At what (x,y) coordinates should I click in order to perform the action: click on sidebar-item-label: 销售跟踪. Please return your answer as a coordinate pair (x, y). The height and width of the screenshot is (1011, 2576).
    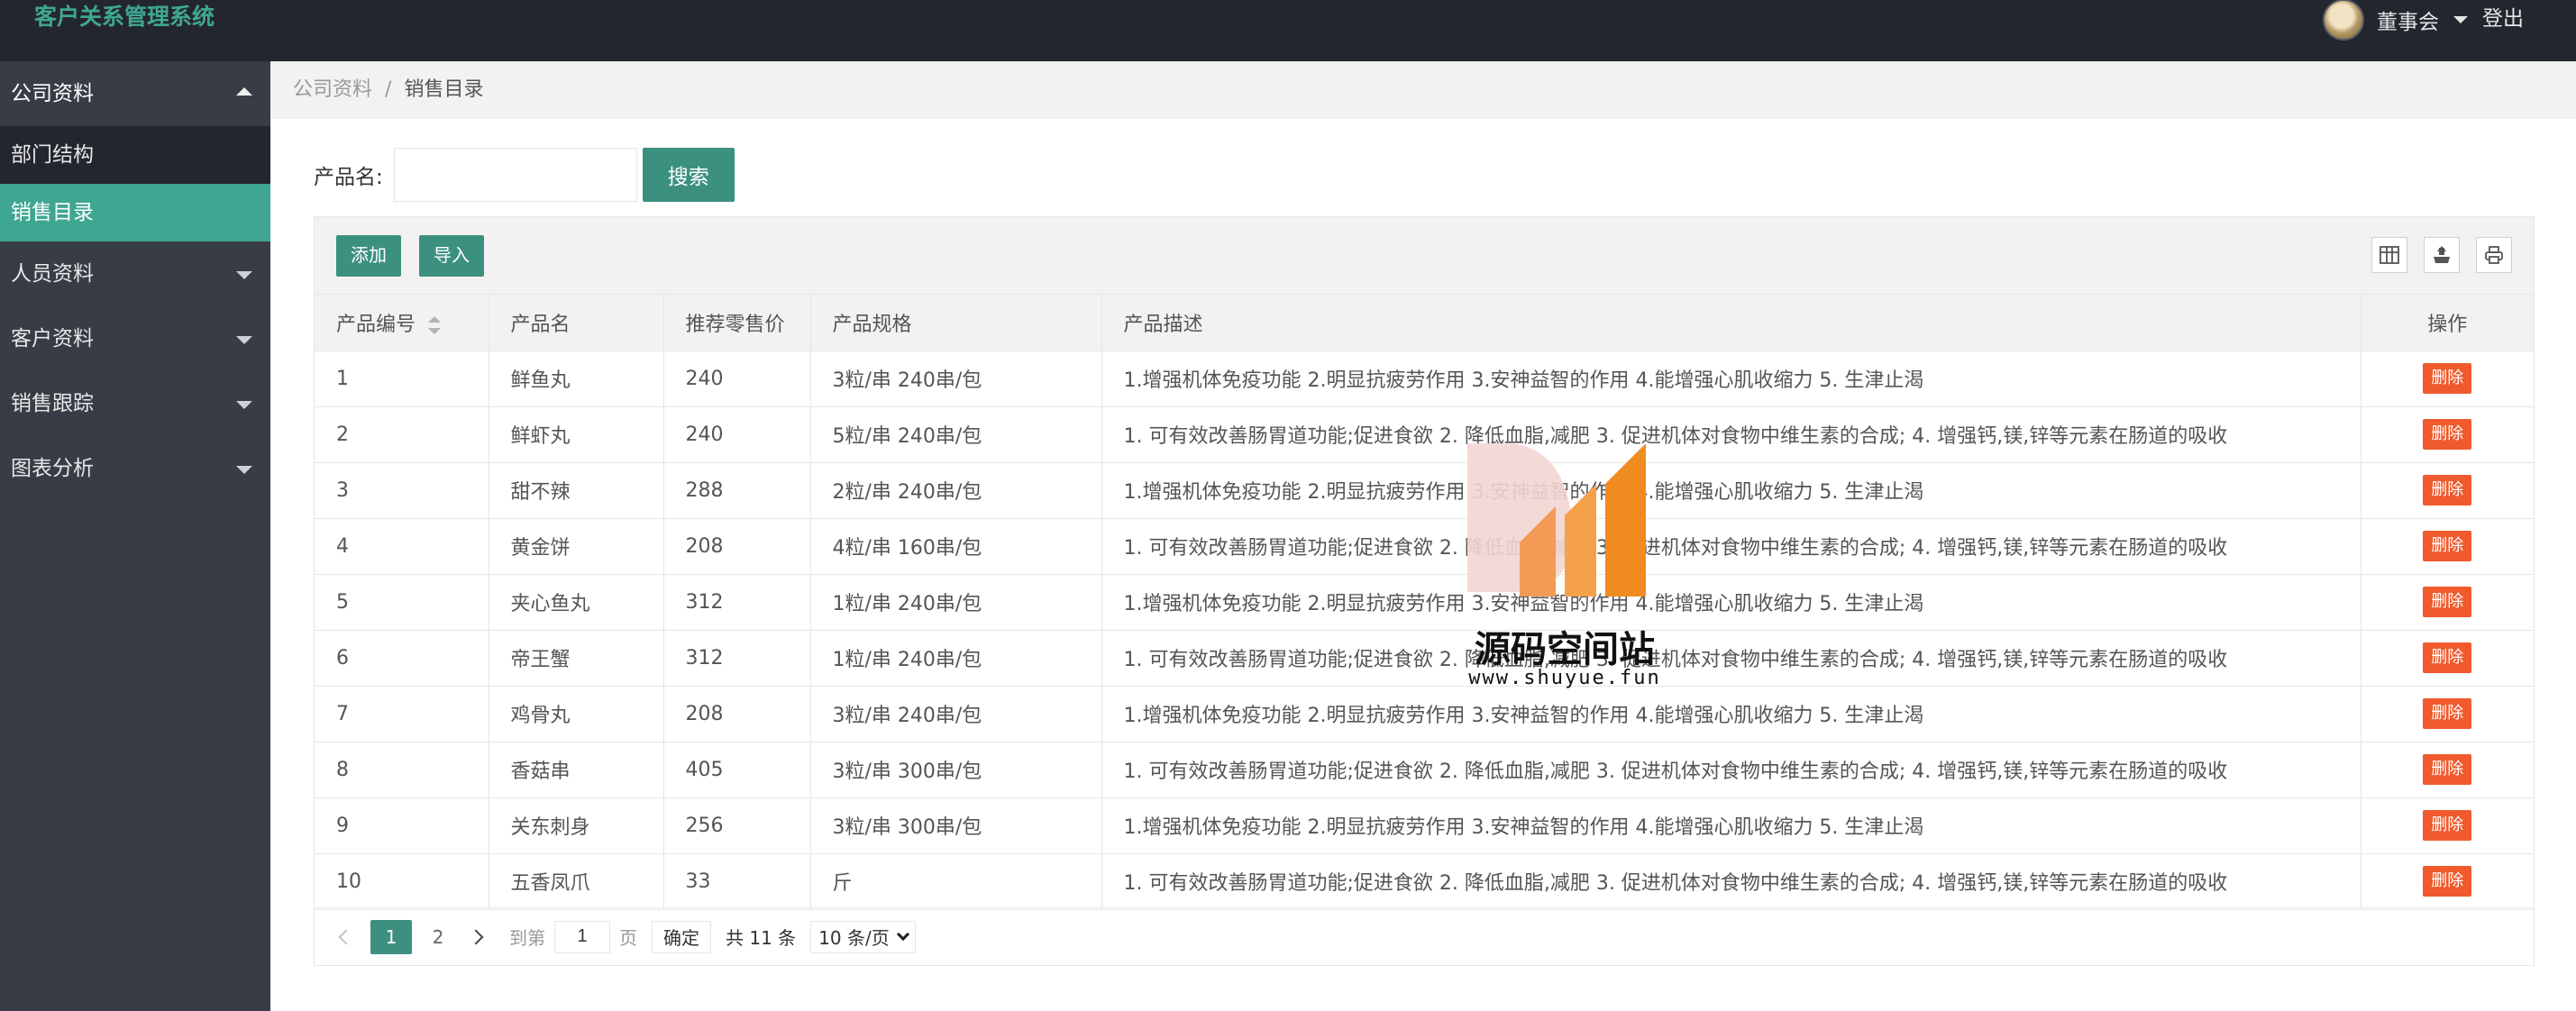
    Looking at the image, I should click on (52, 403).